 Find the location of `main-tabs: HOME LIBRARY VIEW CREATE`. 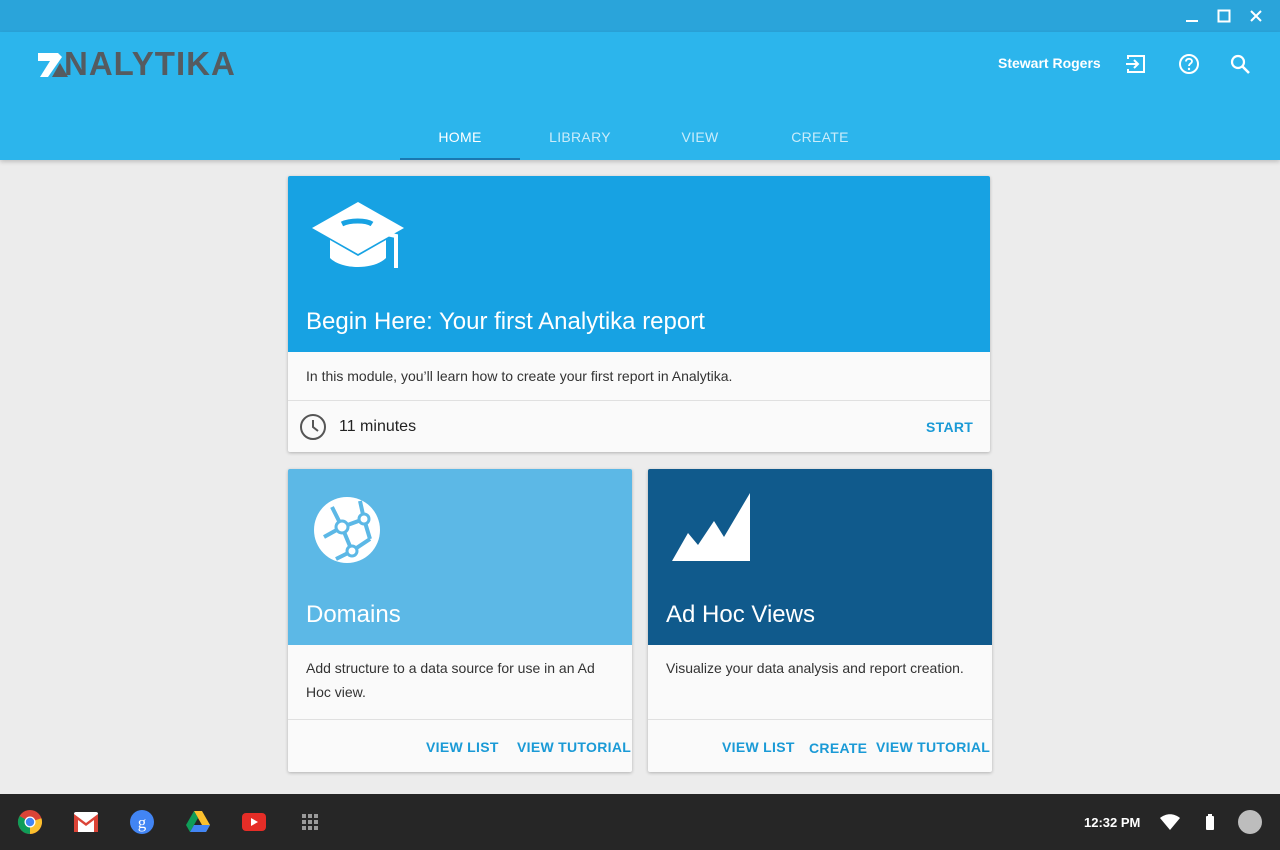

main-tabs: HOME LIBRARY VIEW CREATE is located at coordinates (640, 137).